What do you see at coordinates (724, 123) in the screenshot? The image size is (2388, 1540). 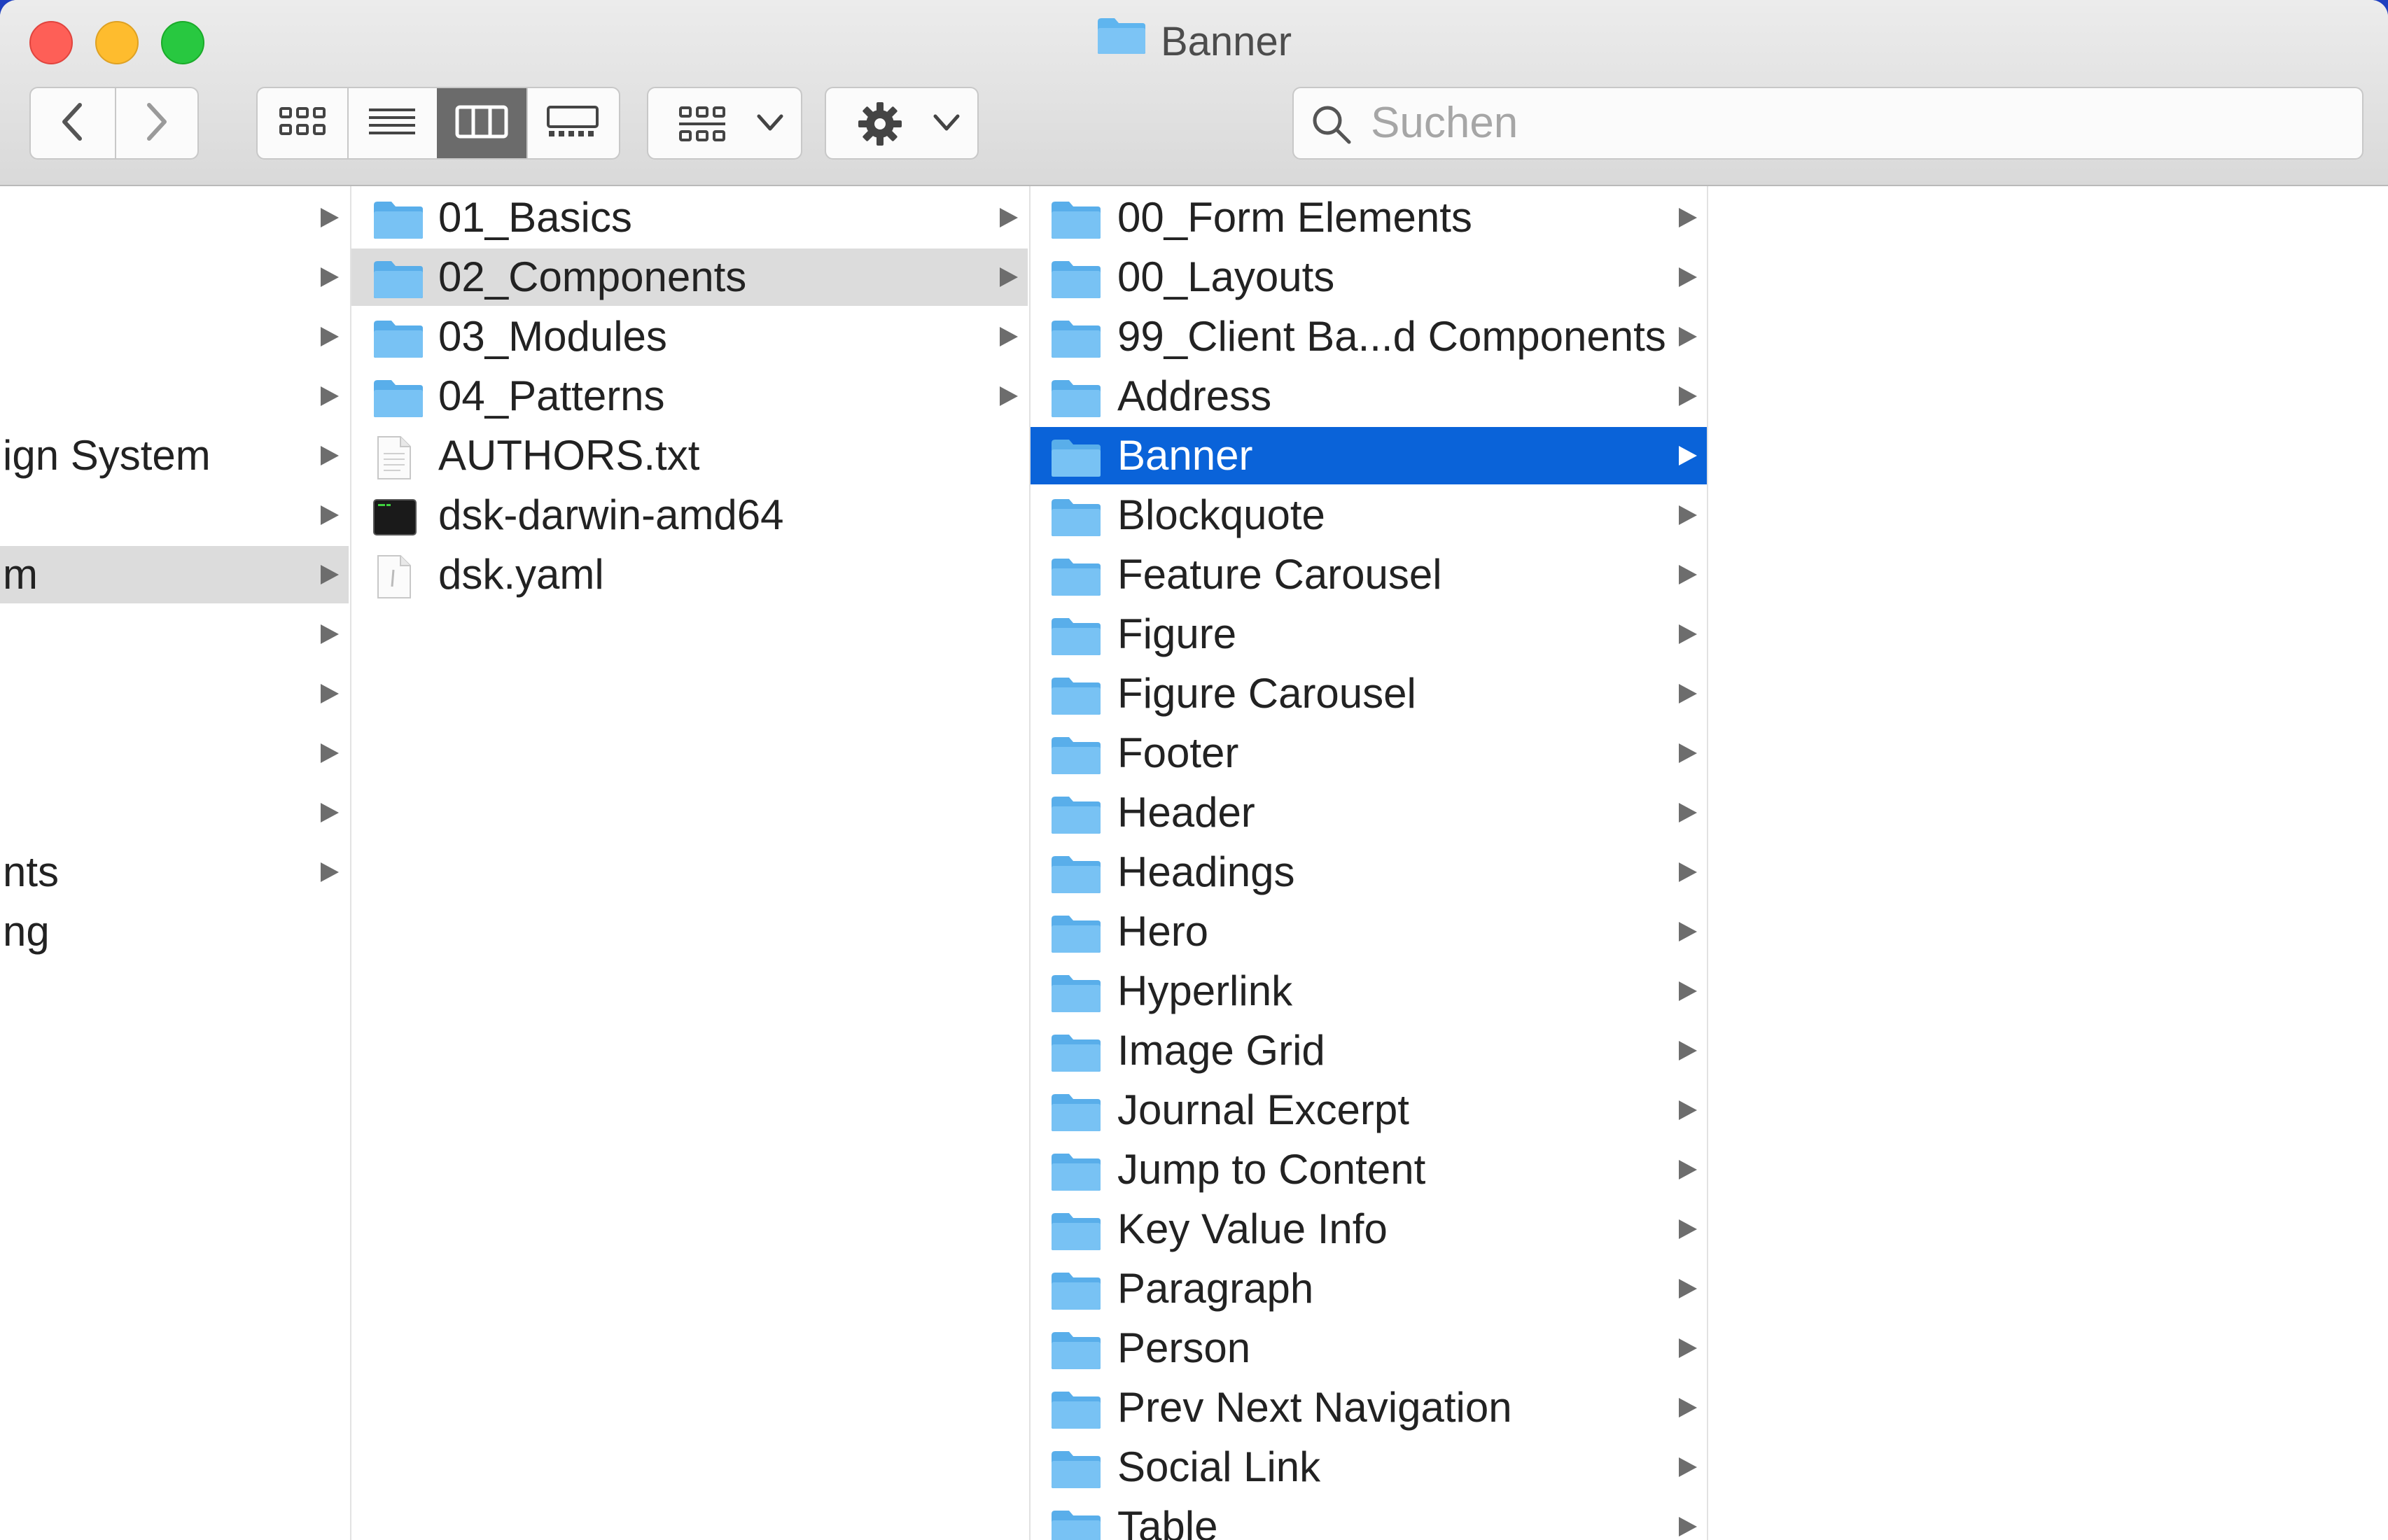 I see `group-by-button` at bounding box center [724, 123].